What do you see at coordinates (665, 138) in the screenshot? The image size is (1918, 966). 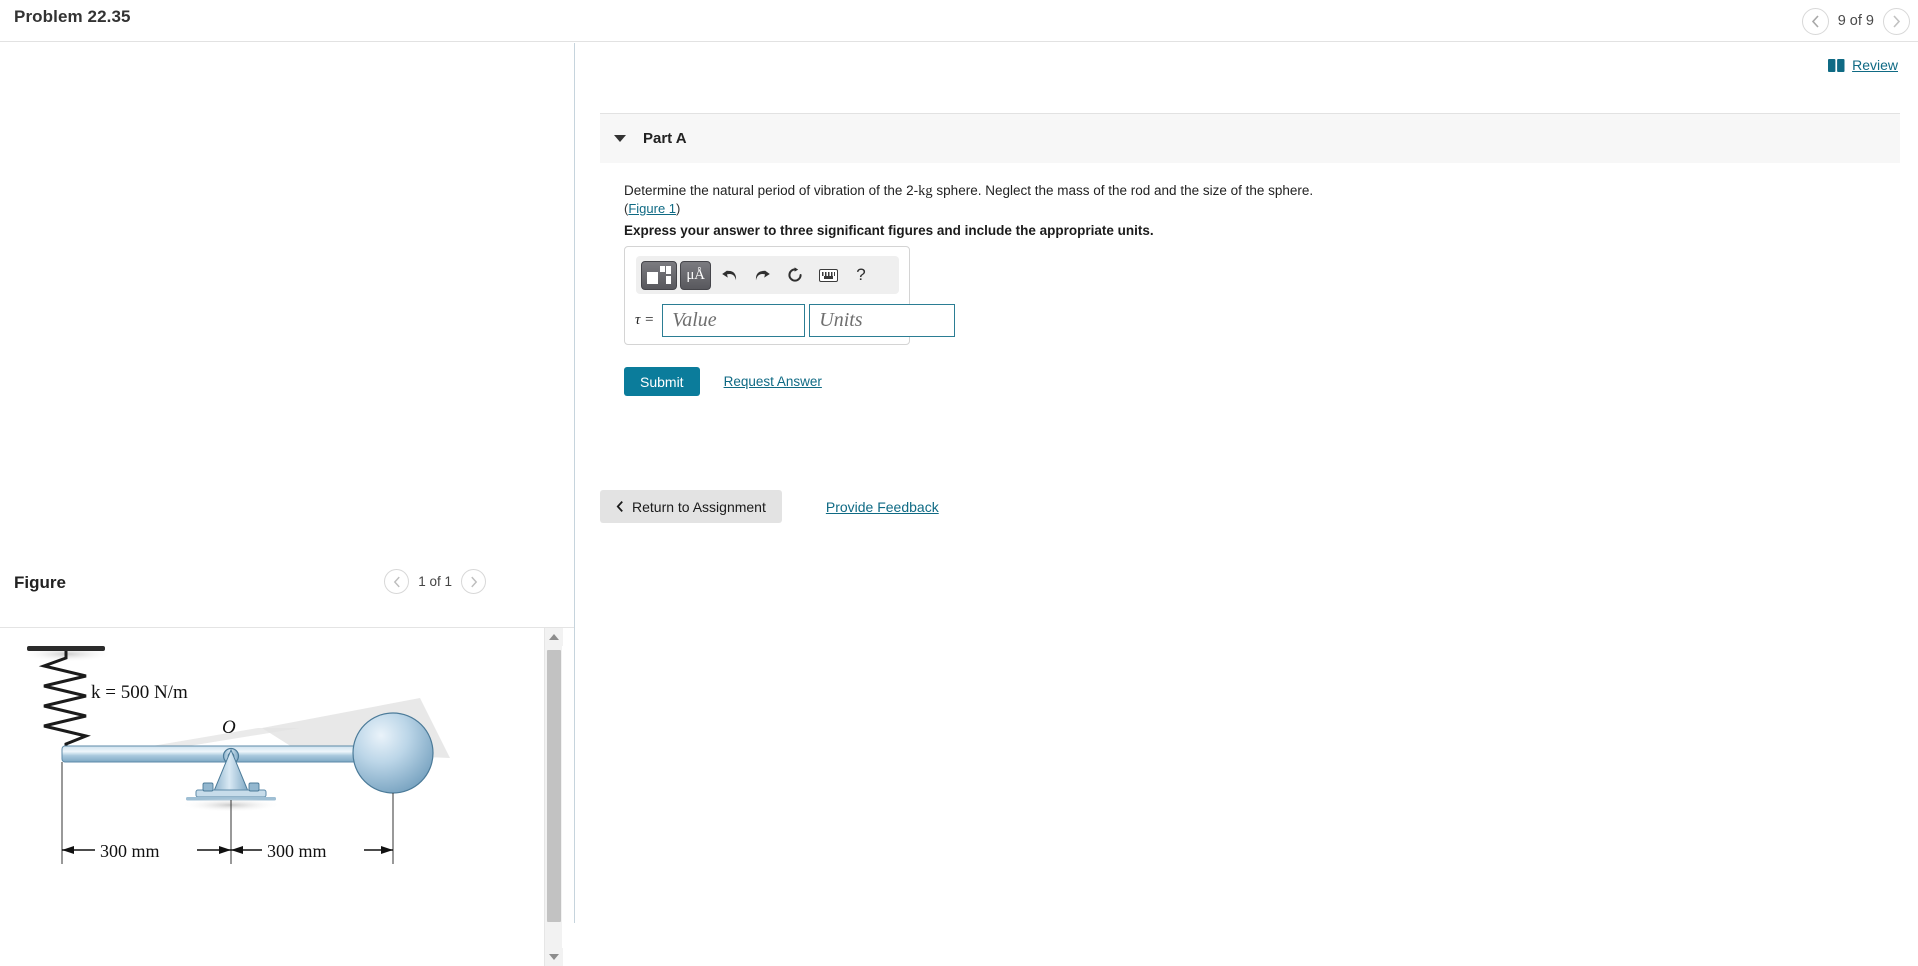 I see `part-a-label: Part A` at bounding box center [665, 138].